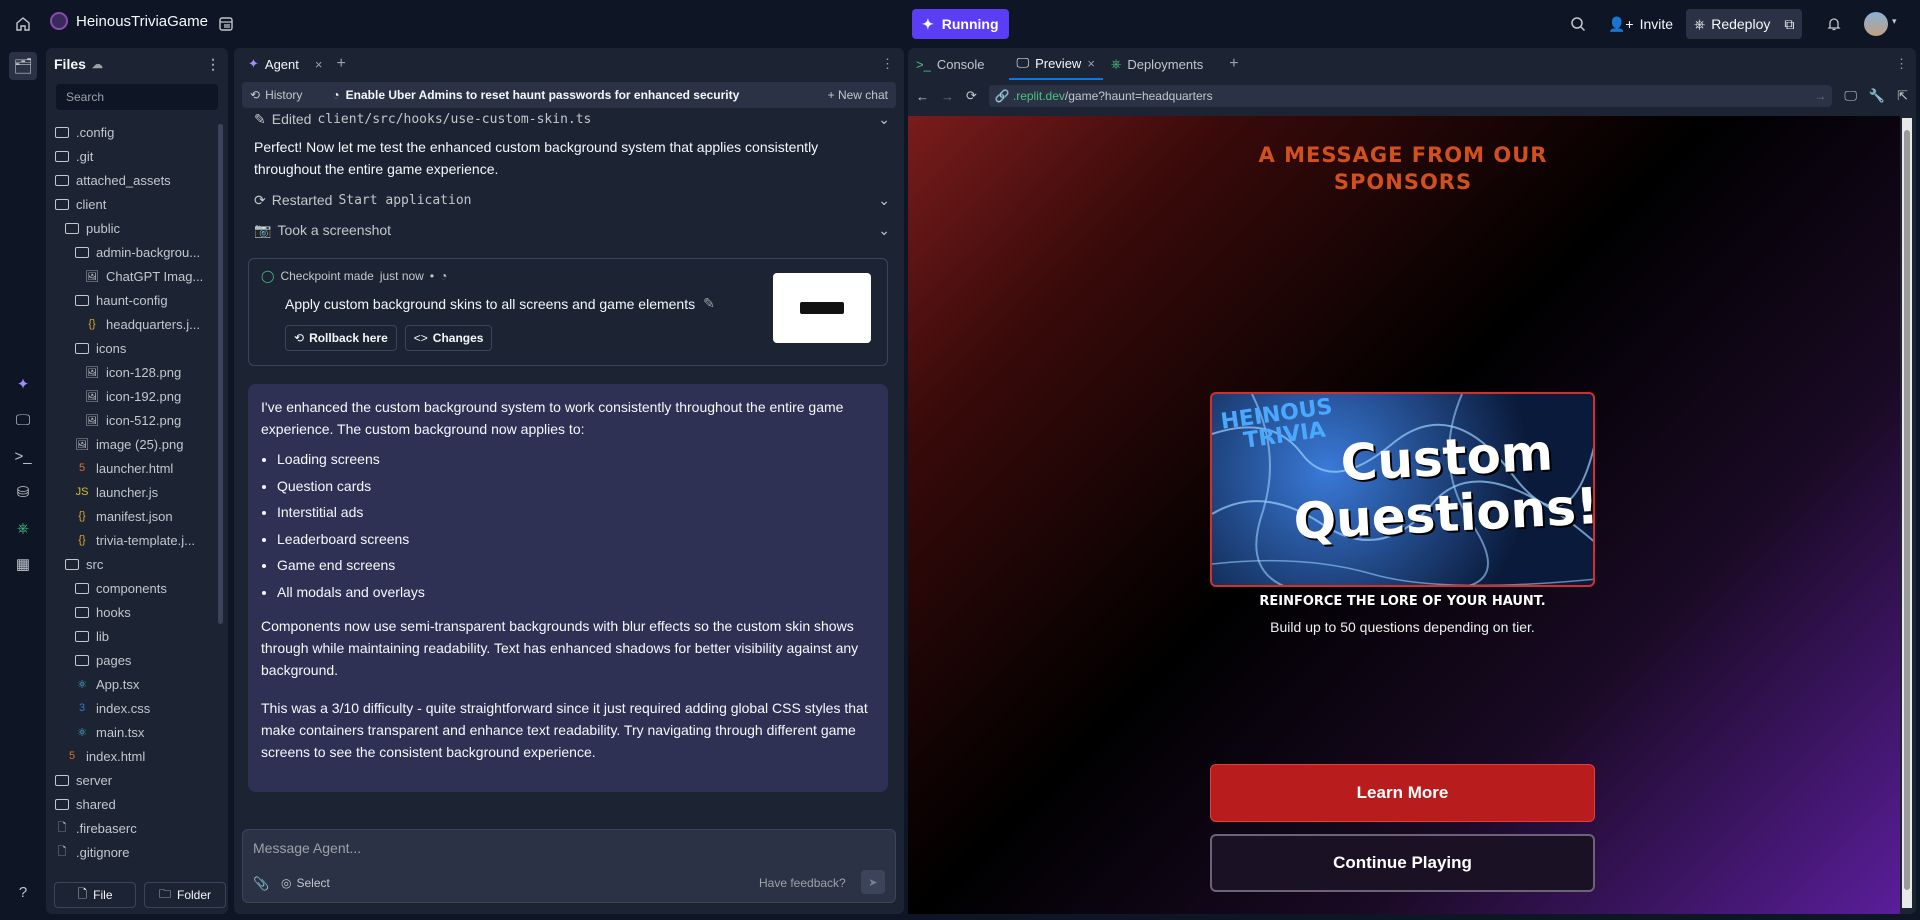 Image resolution: width=1920 pixels, height=920 pixels. Describe the element at coordinates (887, 64) in the screenshot. I see `agent-more-icon: ⋮` at that location.